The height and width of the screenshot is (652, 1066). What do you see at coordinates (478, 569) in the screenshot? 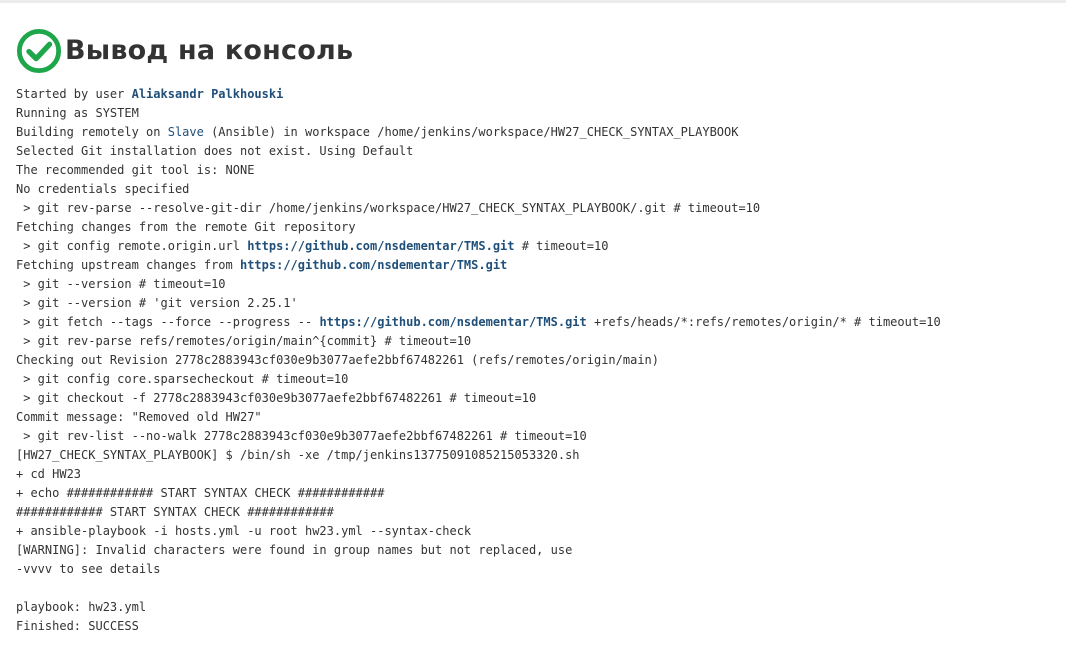
I see `console-line: -vvvv to see details` at bounding box center [478, 569].